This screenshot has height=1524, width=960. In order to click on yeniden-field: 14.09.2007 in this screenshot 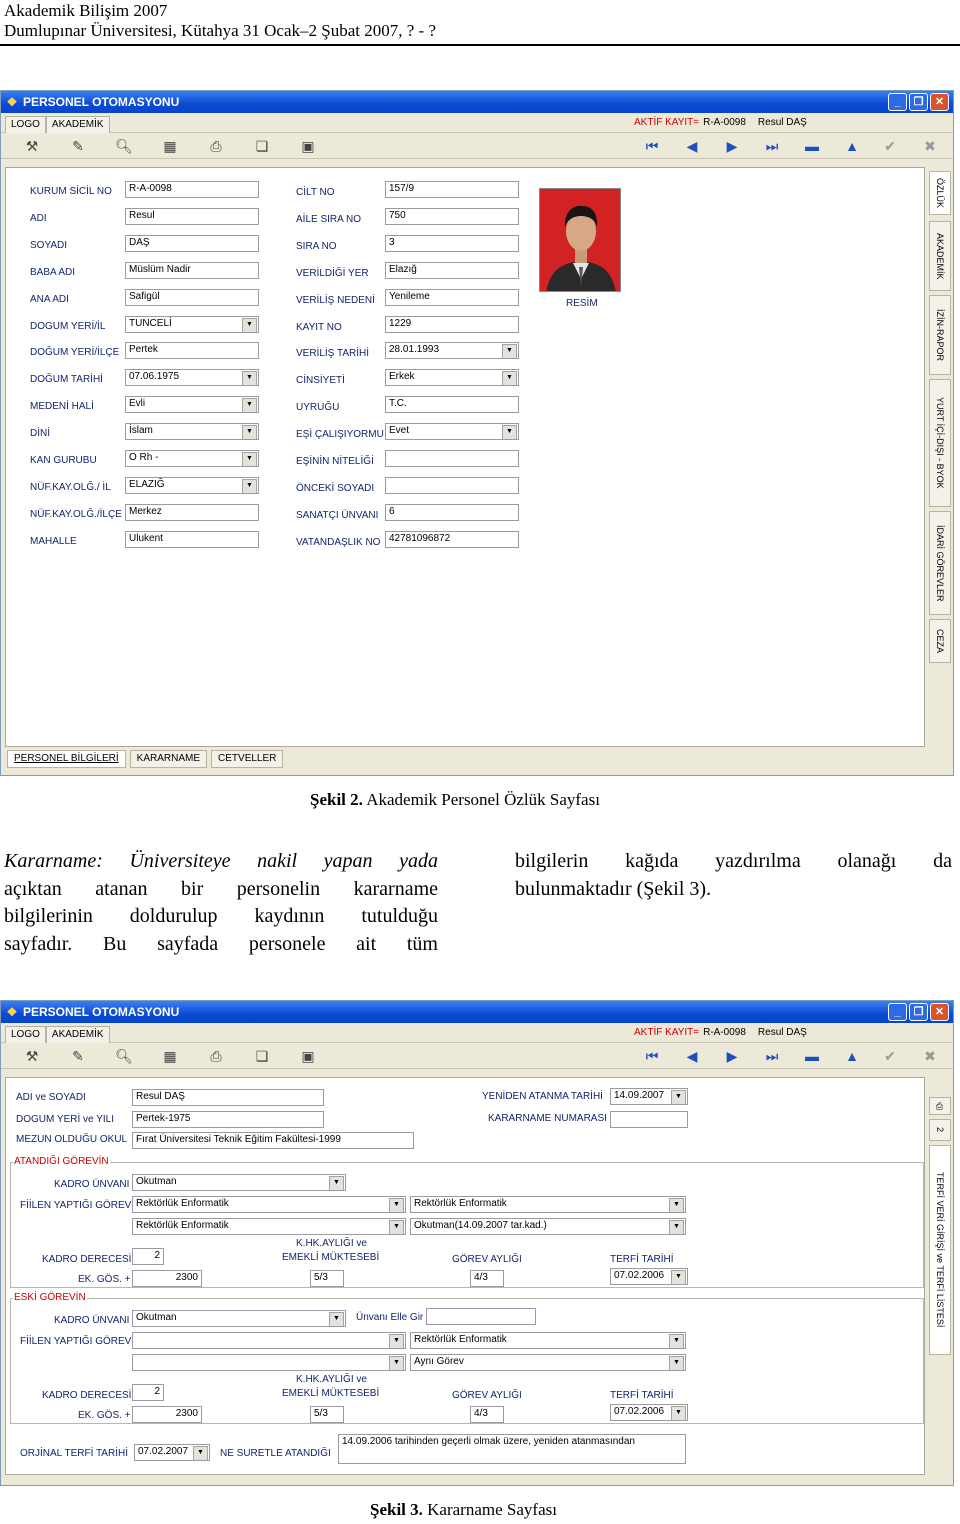, I will do `click(649, 1096)`.